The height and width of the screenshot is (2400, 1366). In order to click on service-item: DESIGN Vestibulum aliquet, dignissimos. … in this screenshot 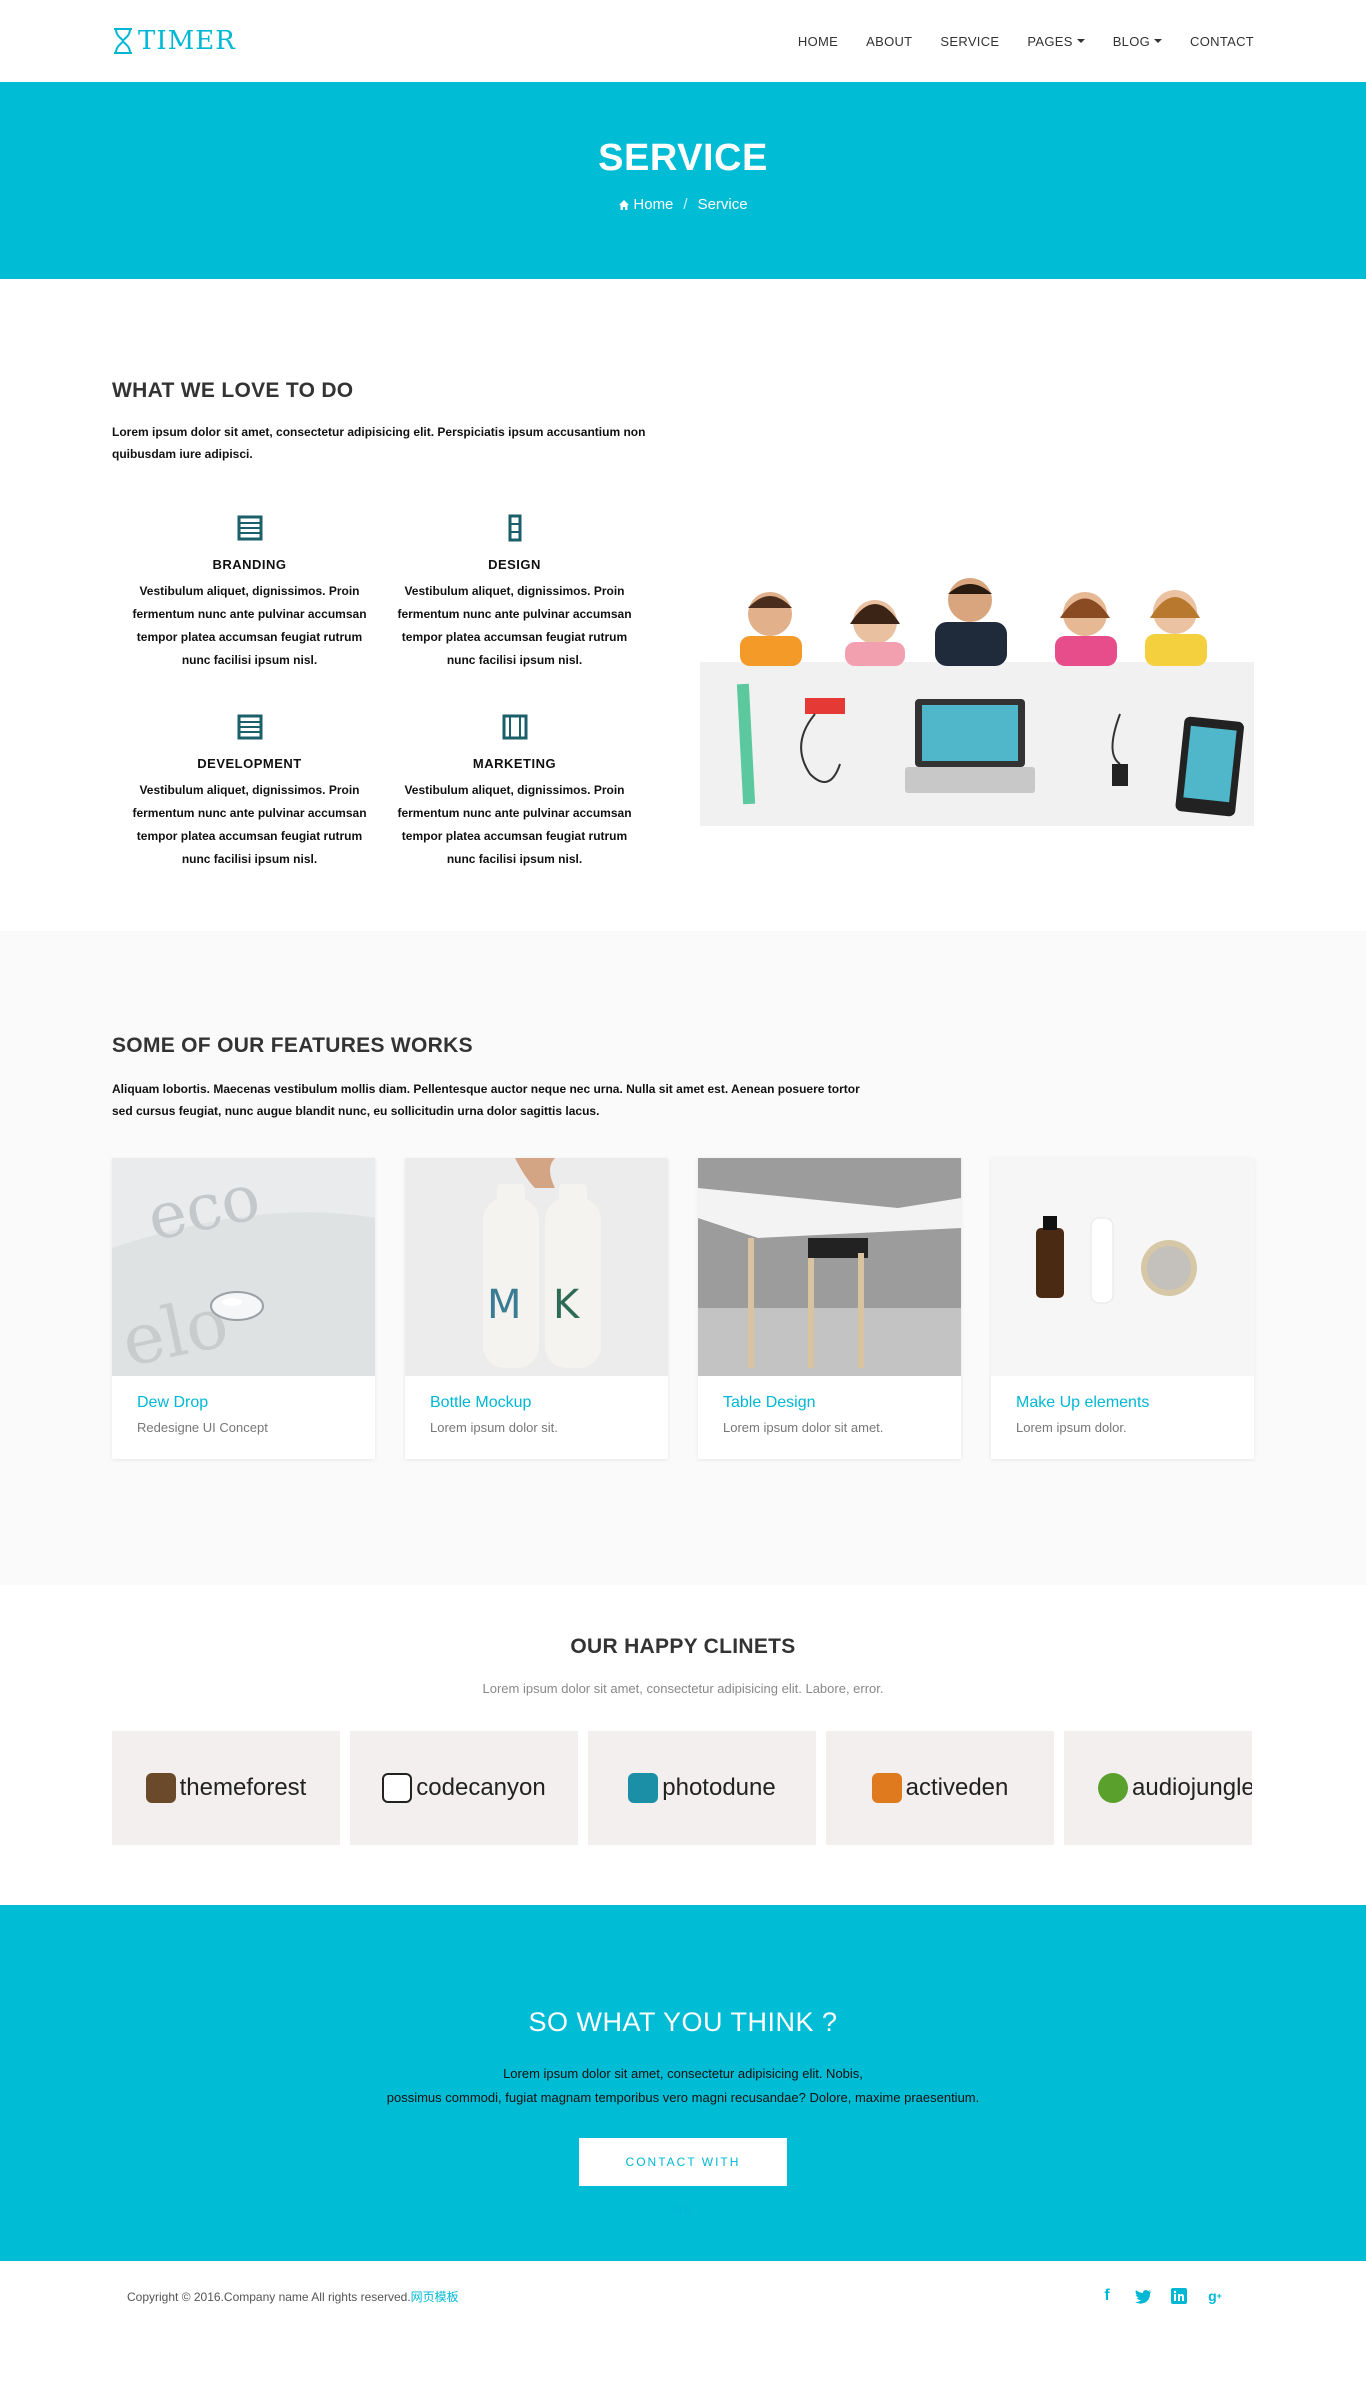, I will do `click(514, 592)`.